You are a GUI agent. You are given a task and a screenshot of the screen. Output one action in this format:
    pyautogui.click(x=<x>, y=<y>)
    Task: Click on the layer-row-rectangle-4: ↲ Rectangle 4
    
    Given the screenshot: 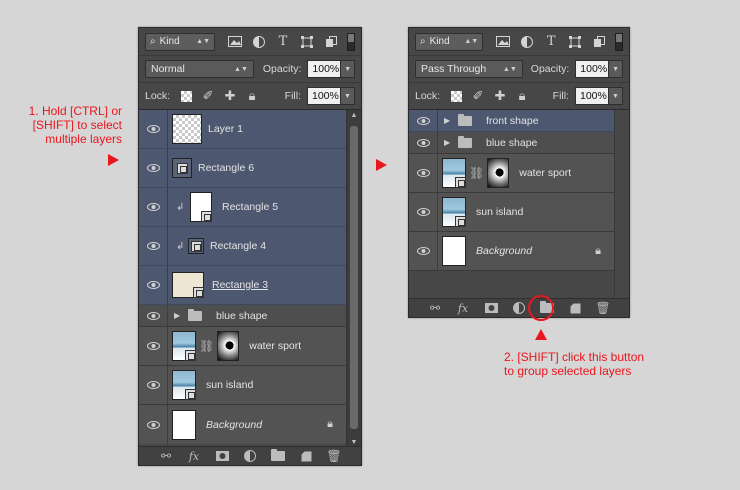 What is the action you would take?
    pyautogui.click(x=243, y=246)
    